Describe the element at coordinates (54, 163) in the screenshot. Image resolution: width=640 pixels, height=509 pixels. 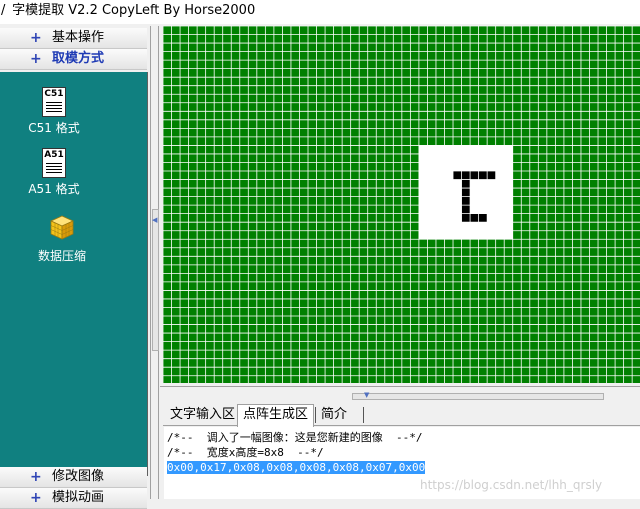
I see `a51-doc-icon: A51` at that location.